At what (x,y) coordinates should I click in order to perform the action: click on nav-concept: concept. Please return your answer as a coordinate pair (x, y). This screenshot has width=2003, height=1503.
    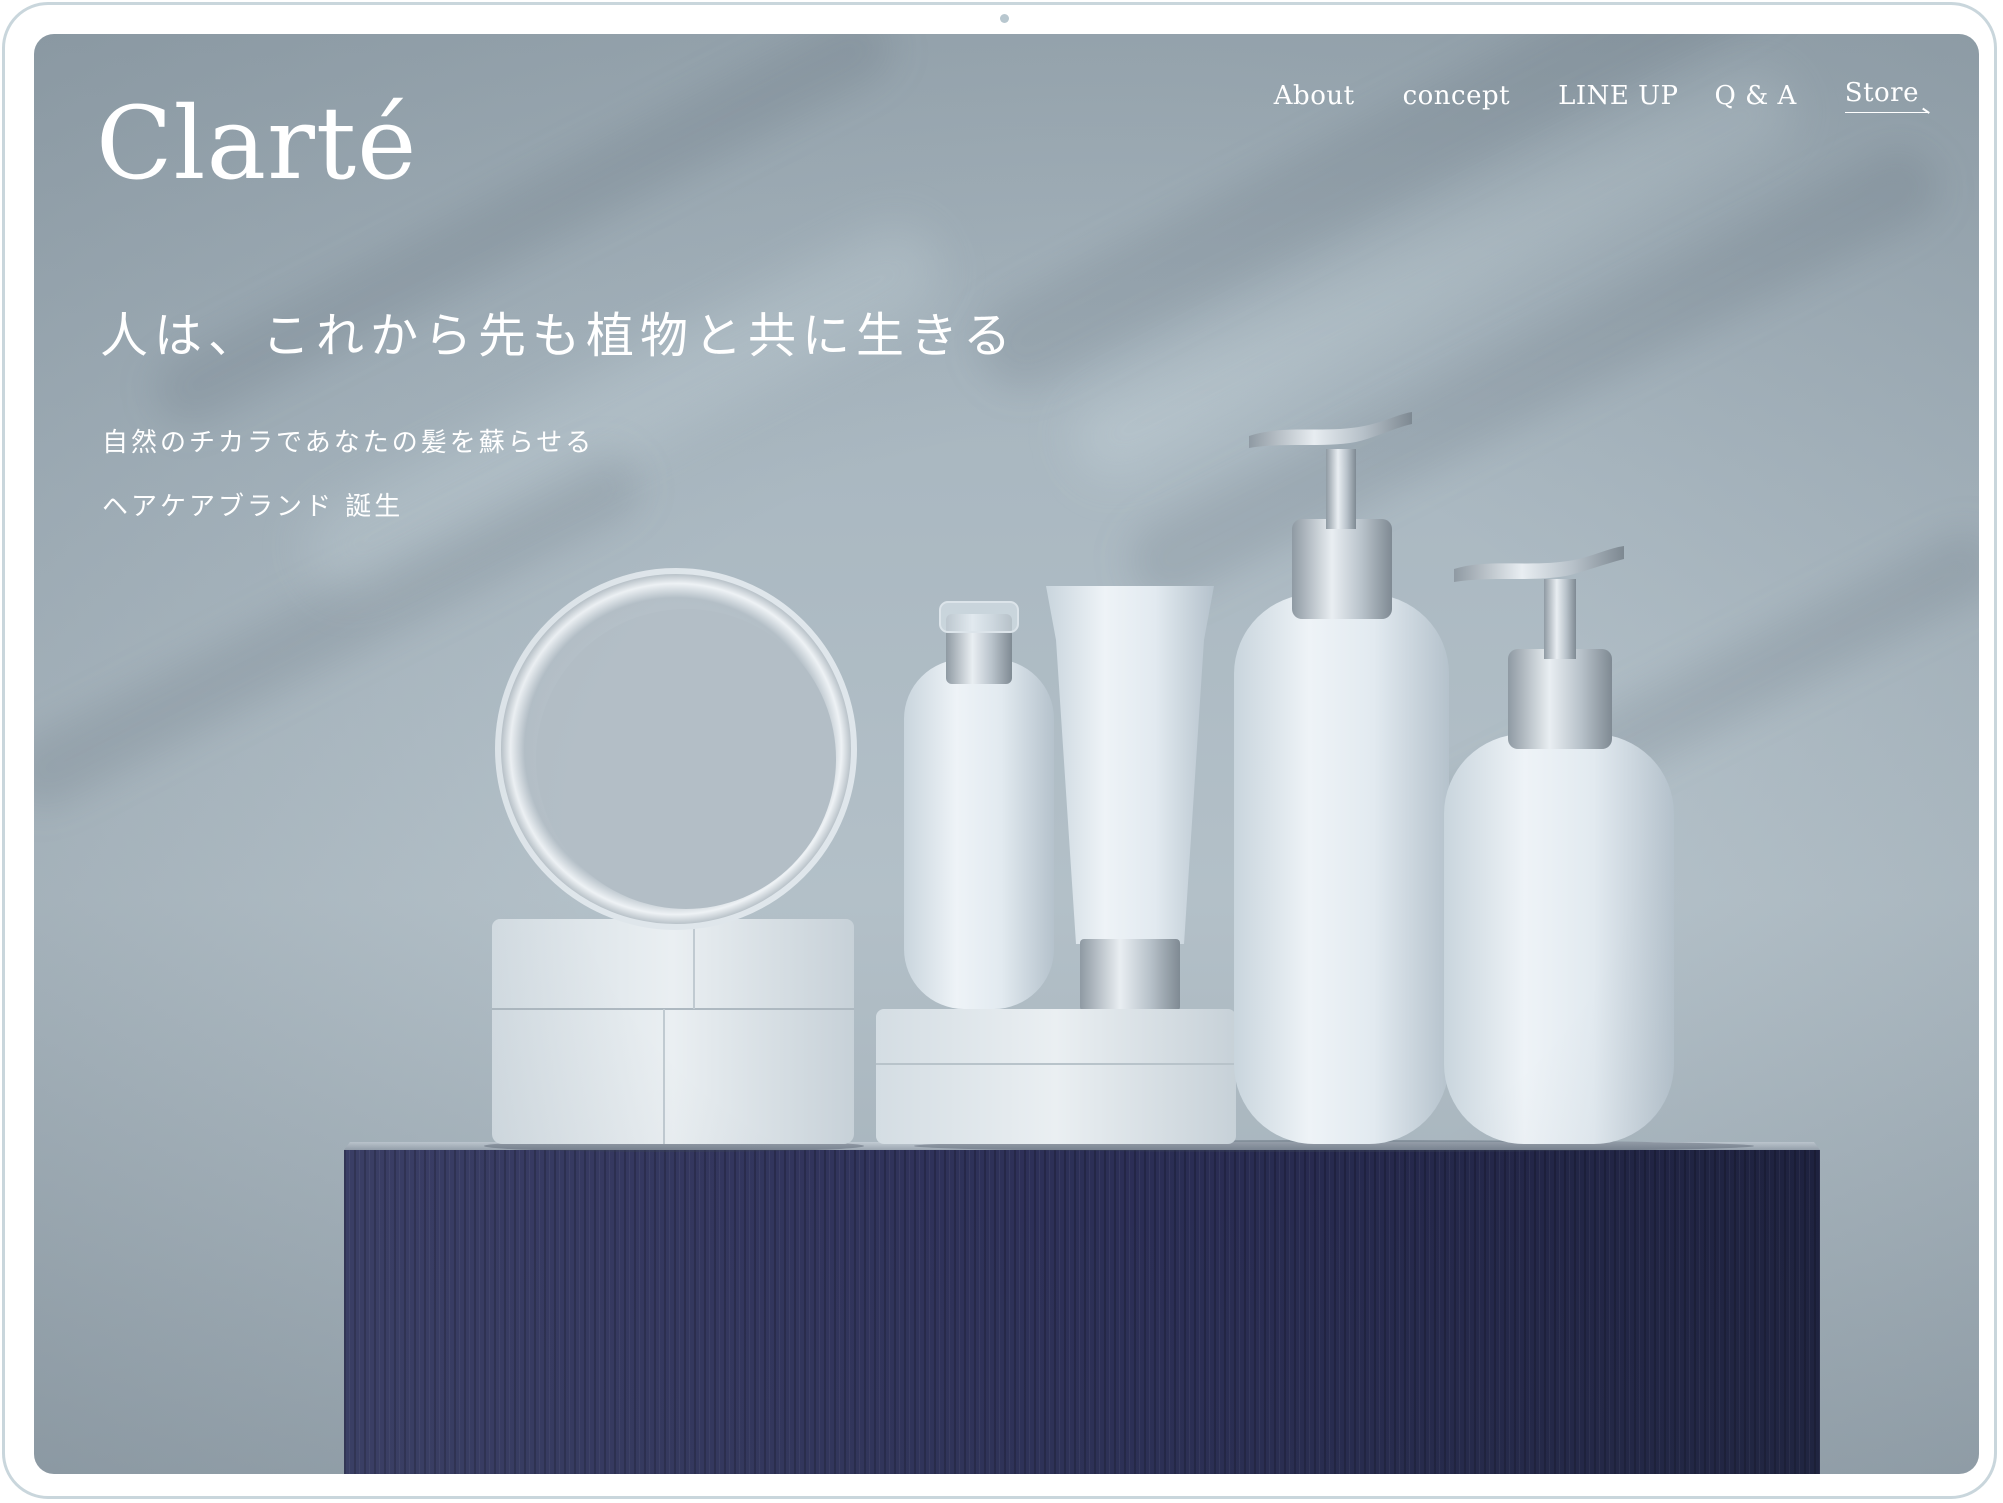
    Looking at the image, I should click on (1457, 96).